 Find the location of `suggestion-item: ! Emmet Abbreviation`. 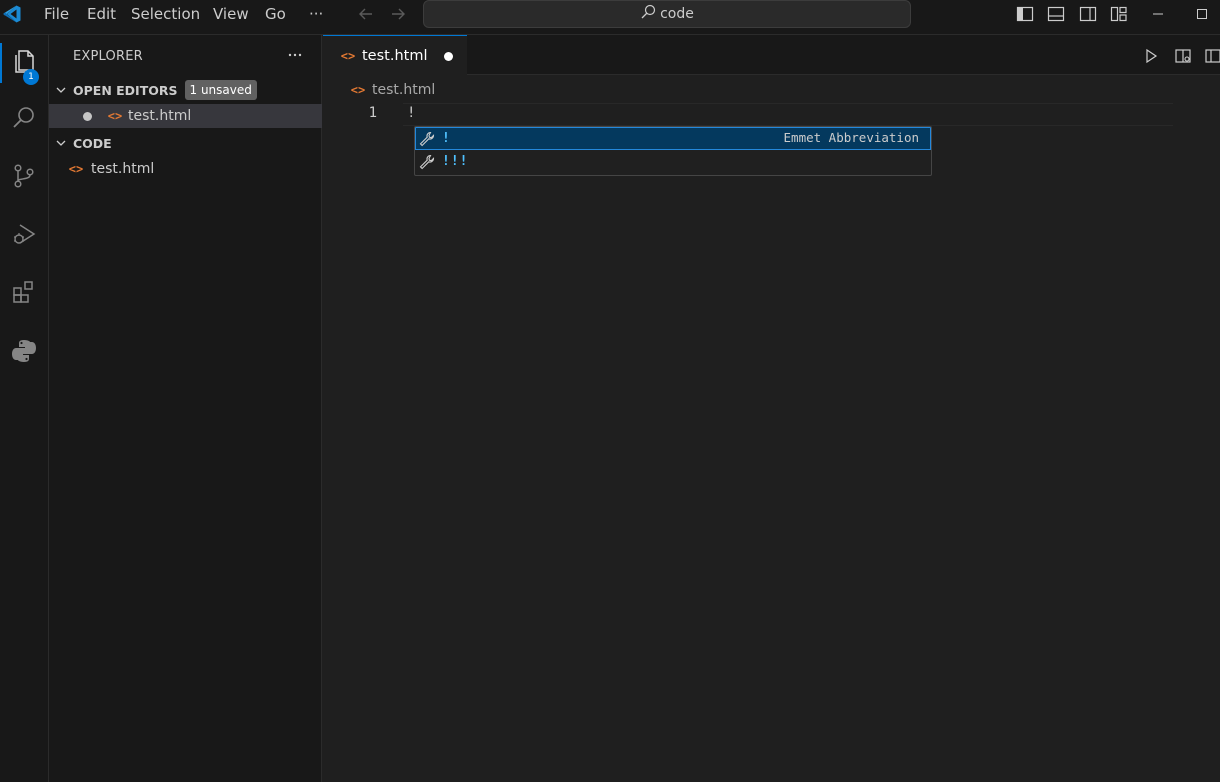

suggestion-item: ! Emmet Abbreviation is located at coordinates (673, 138).